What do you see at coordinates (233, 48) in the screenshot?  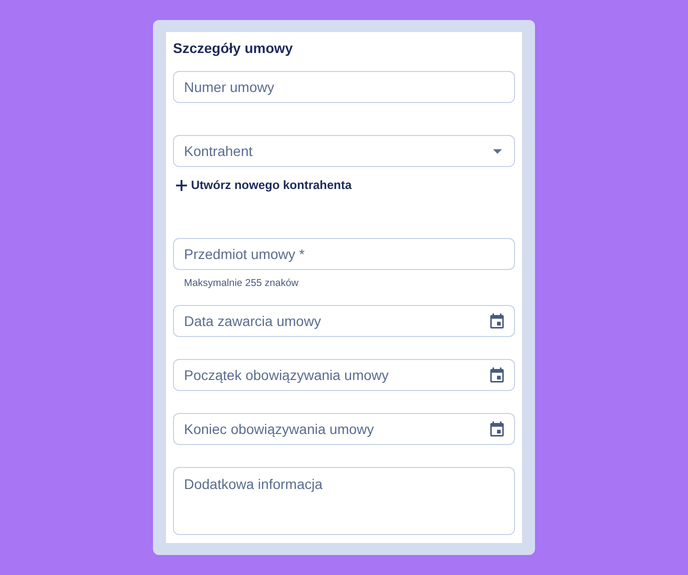 I see `section-title: Szczegóły umowy` at bounding box center [233, 48].